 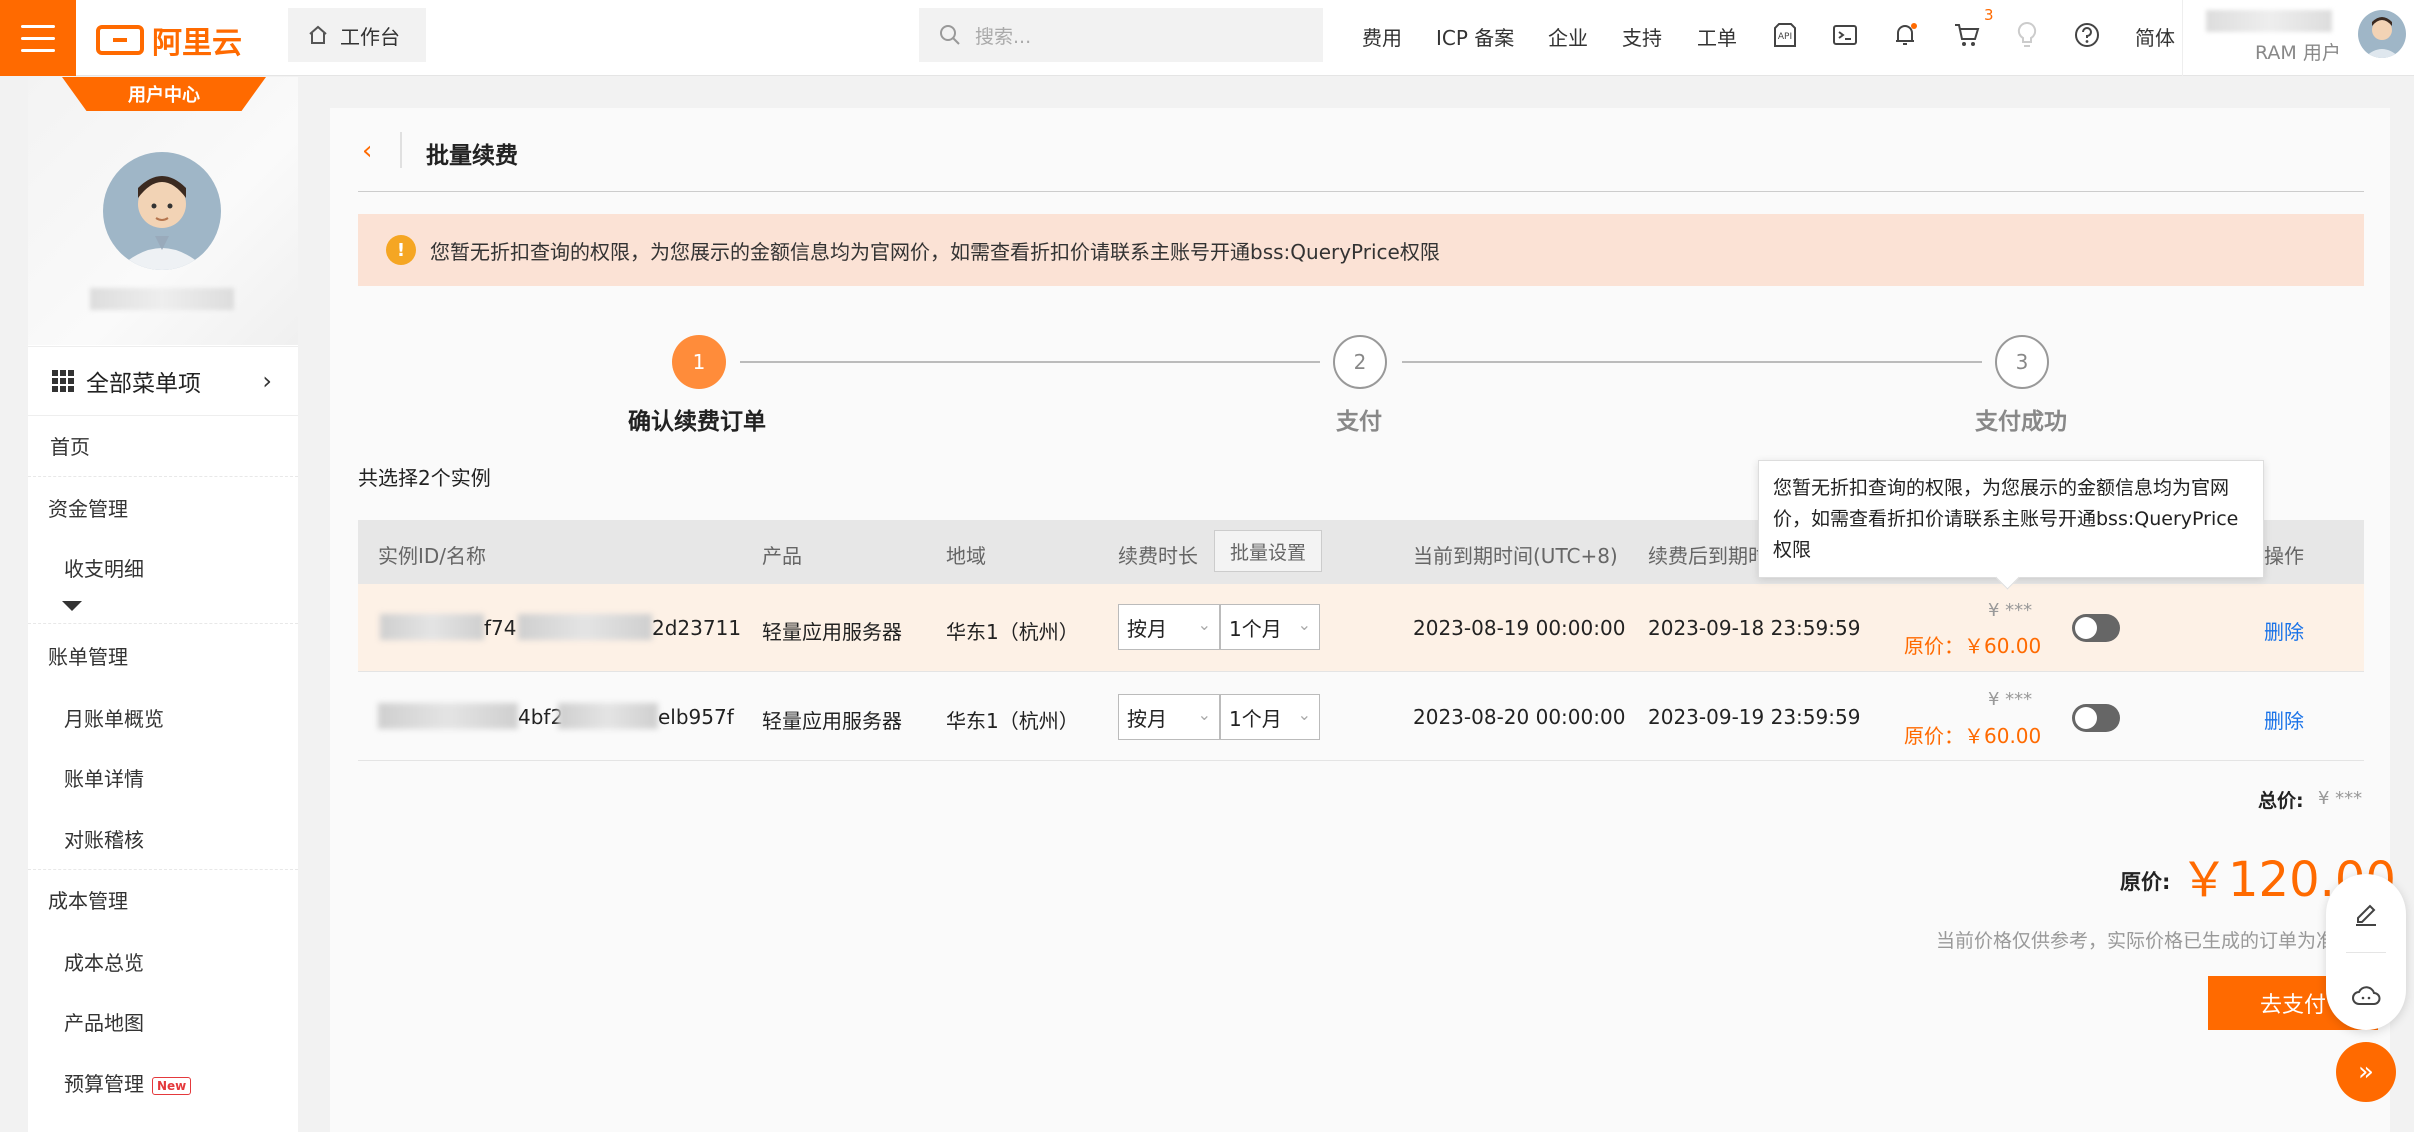 What do you see at coordinates (1515, 556) in the screenshot?
I see `header-current-expiry: 当前到期时间(UTC+8)` at bounding box center [1515, 556].